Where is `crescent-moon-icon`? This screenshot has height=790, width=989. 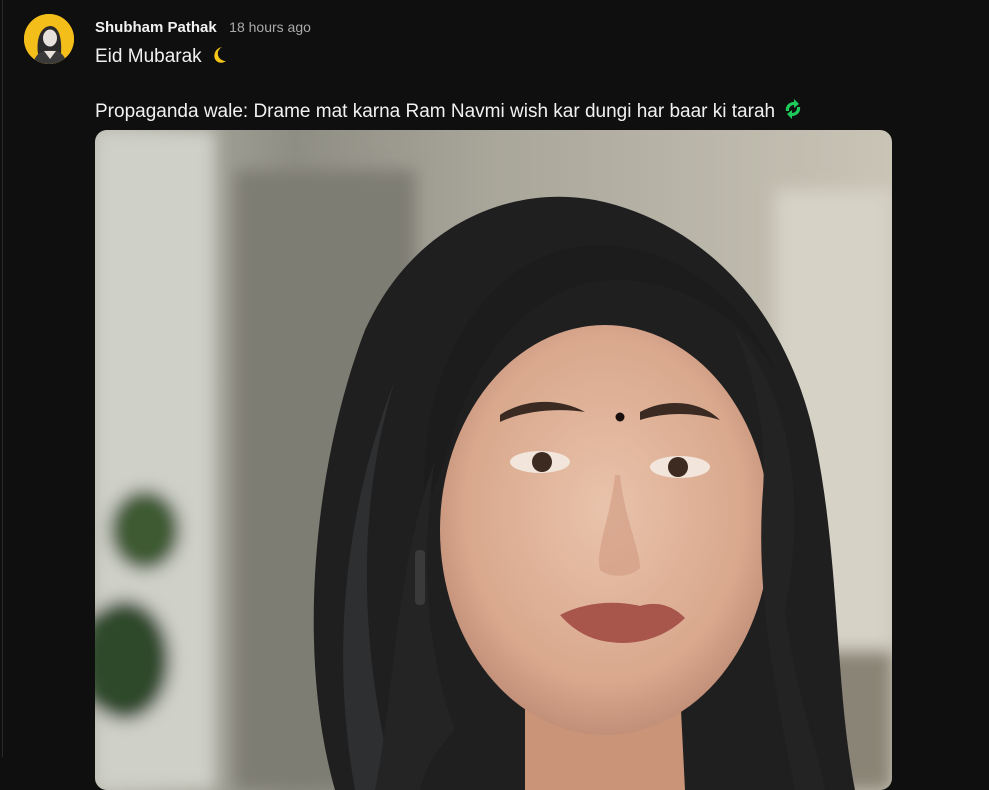
crescent-moon-icon is located at coordinates (219, 59).